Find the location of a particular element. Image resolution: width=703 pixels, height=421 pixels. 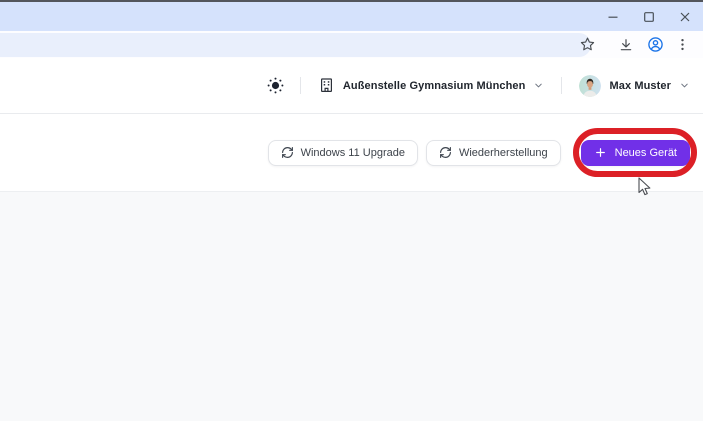

address-bar is located at coordinates (295, 45).